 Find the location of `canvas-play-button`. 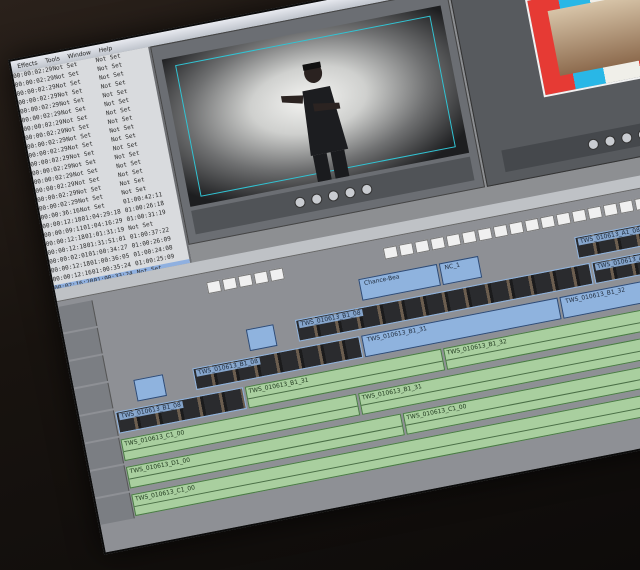

canvas-play-button is located at coordinates (609, 141).